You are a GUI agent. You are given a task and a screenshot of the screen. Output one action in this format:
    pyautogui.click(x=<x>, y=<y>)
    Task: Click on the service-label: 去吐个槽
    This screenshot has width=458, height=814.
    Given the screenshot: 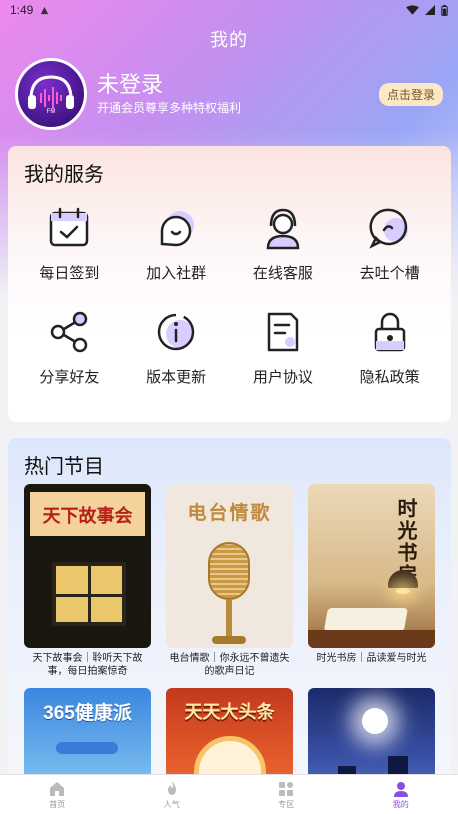 What is the action you would take?
    pyautogui.click(x=389, y=273)
    